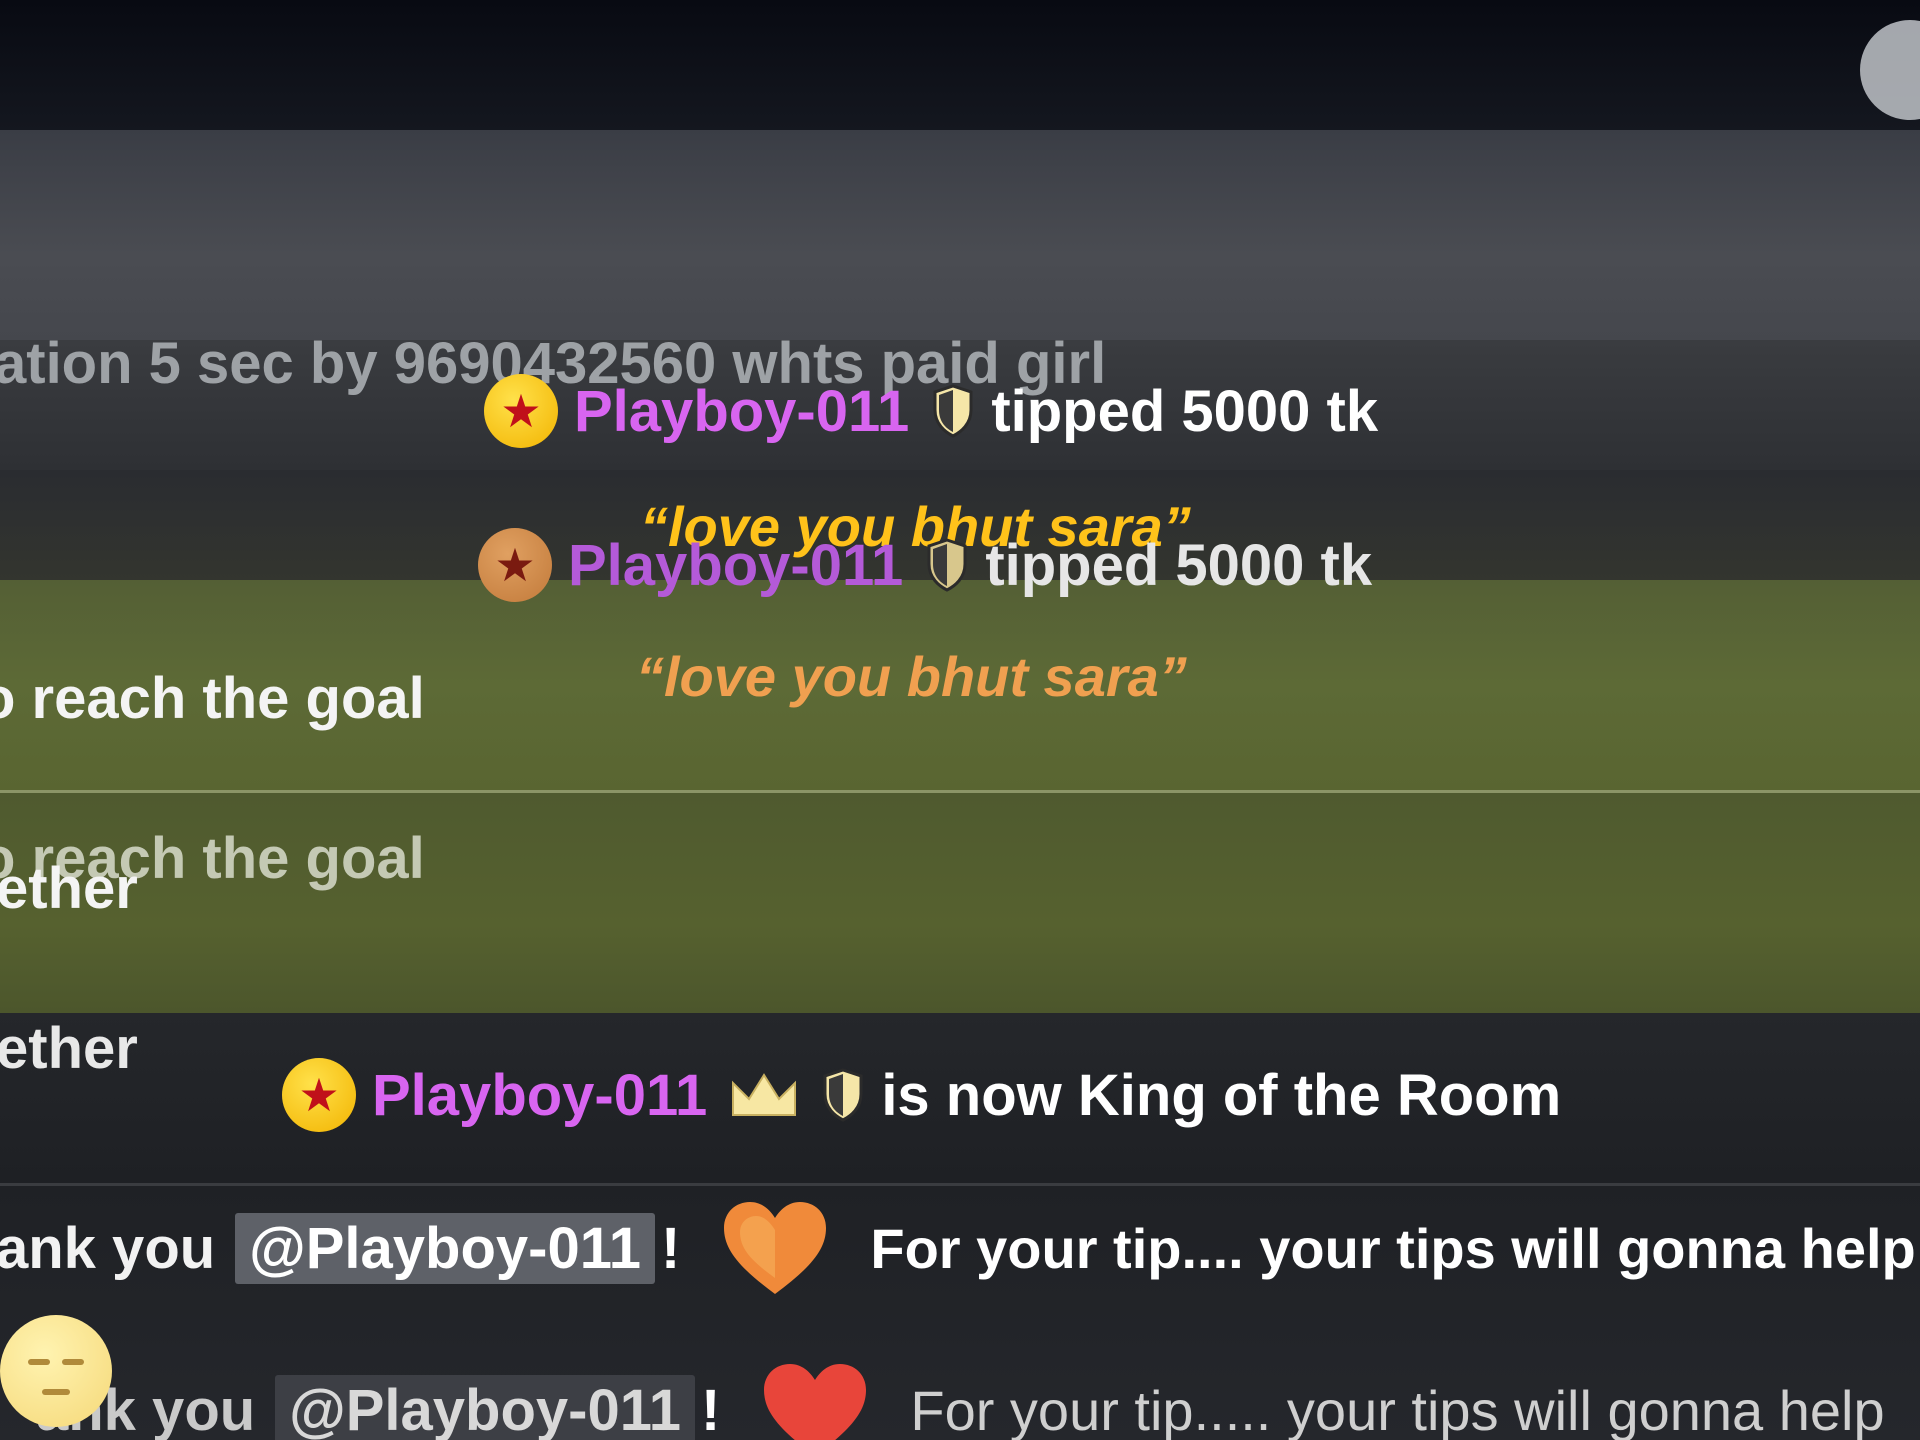  Describe the element at coordinates (960, 235) in the screenshot. I see `header-area` at that location.